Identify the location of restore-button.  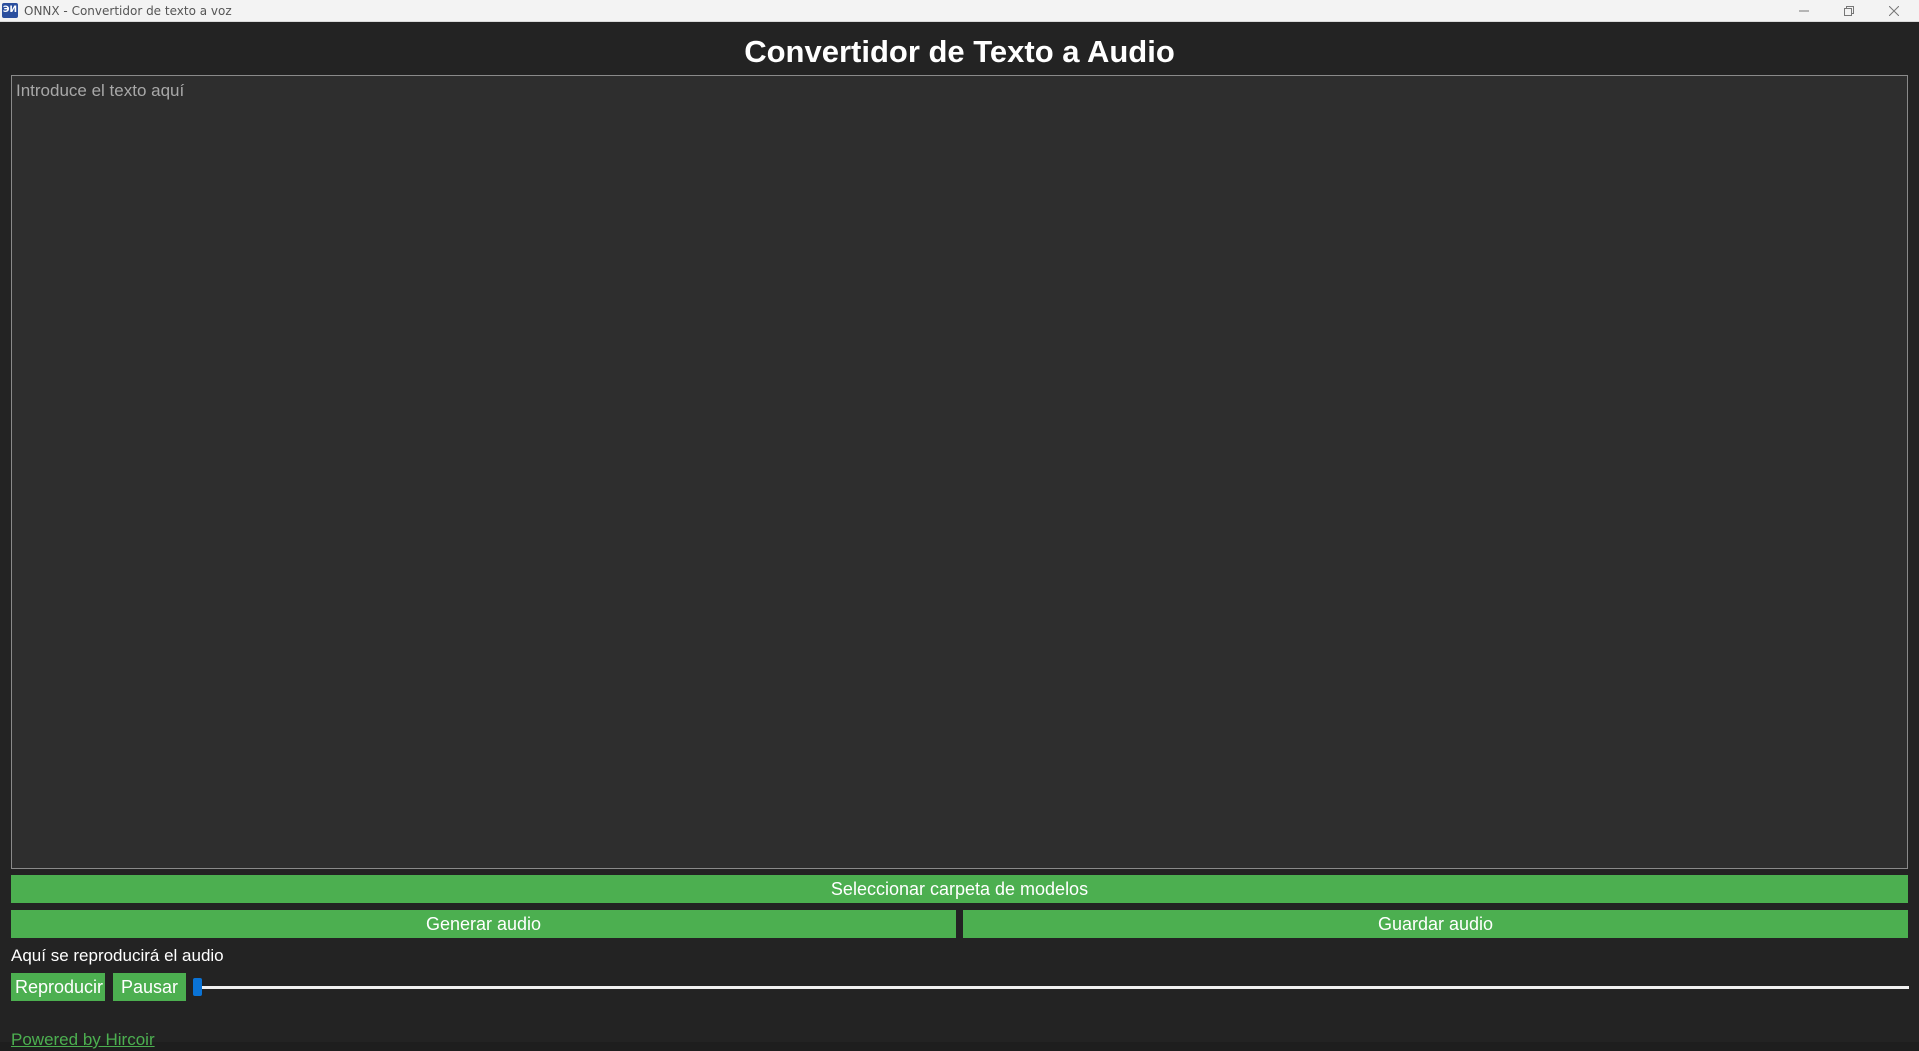
(1849, 11).